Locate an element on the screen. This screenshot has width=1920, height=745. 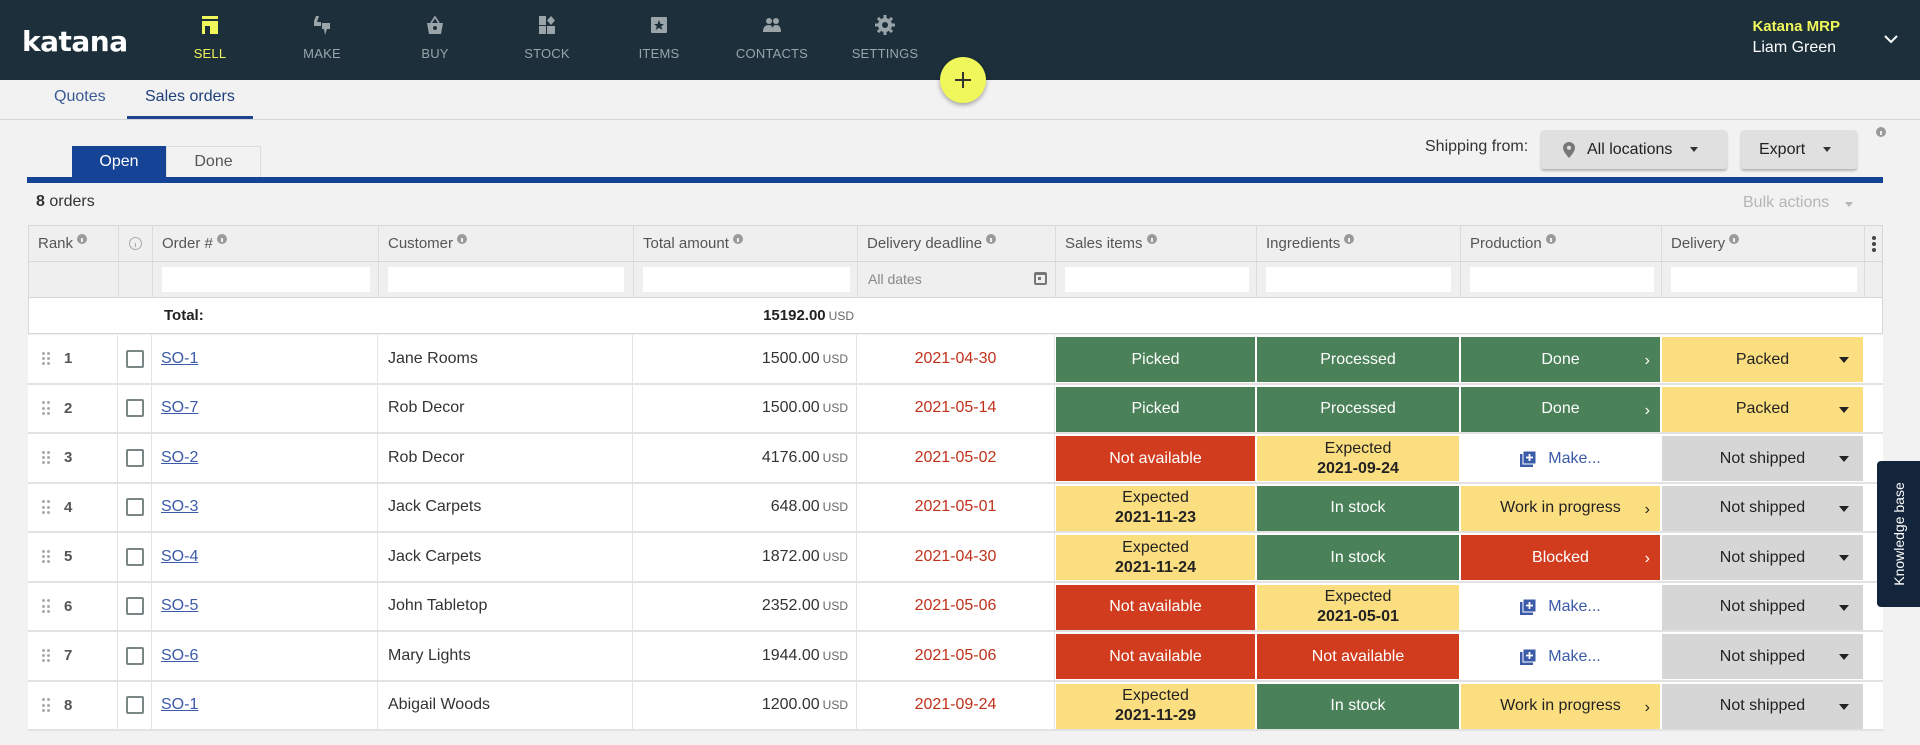
done-orders-toggle: Done is located at coordinates (213, 161).